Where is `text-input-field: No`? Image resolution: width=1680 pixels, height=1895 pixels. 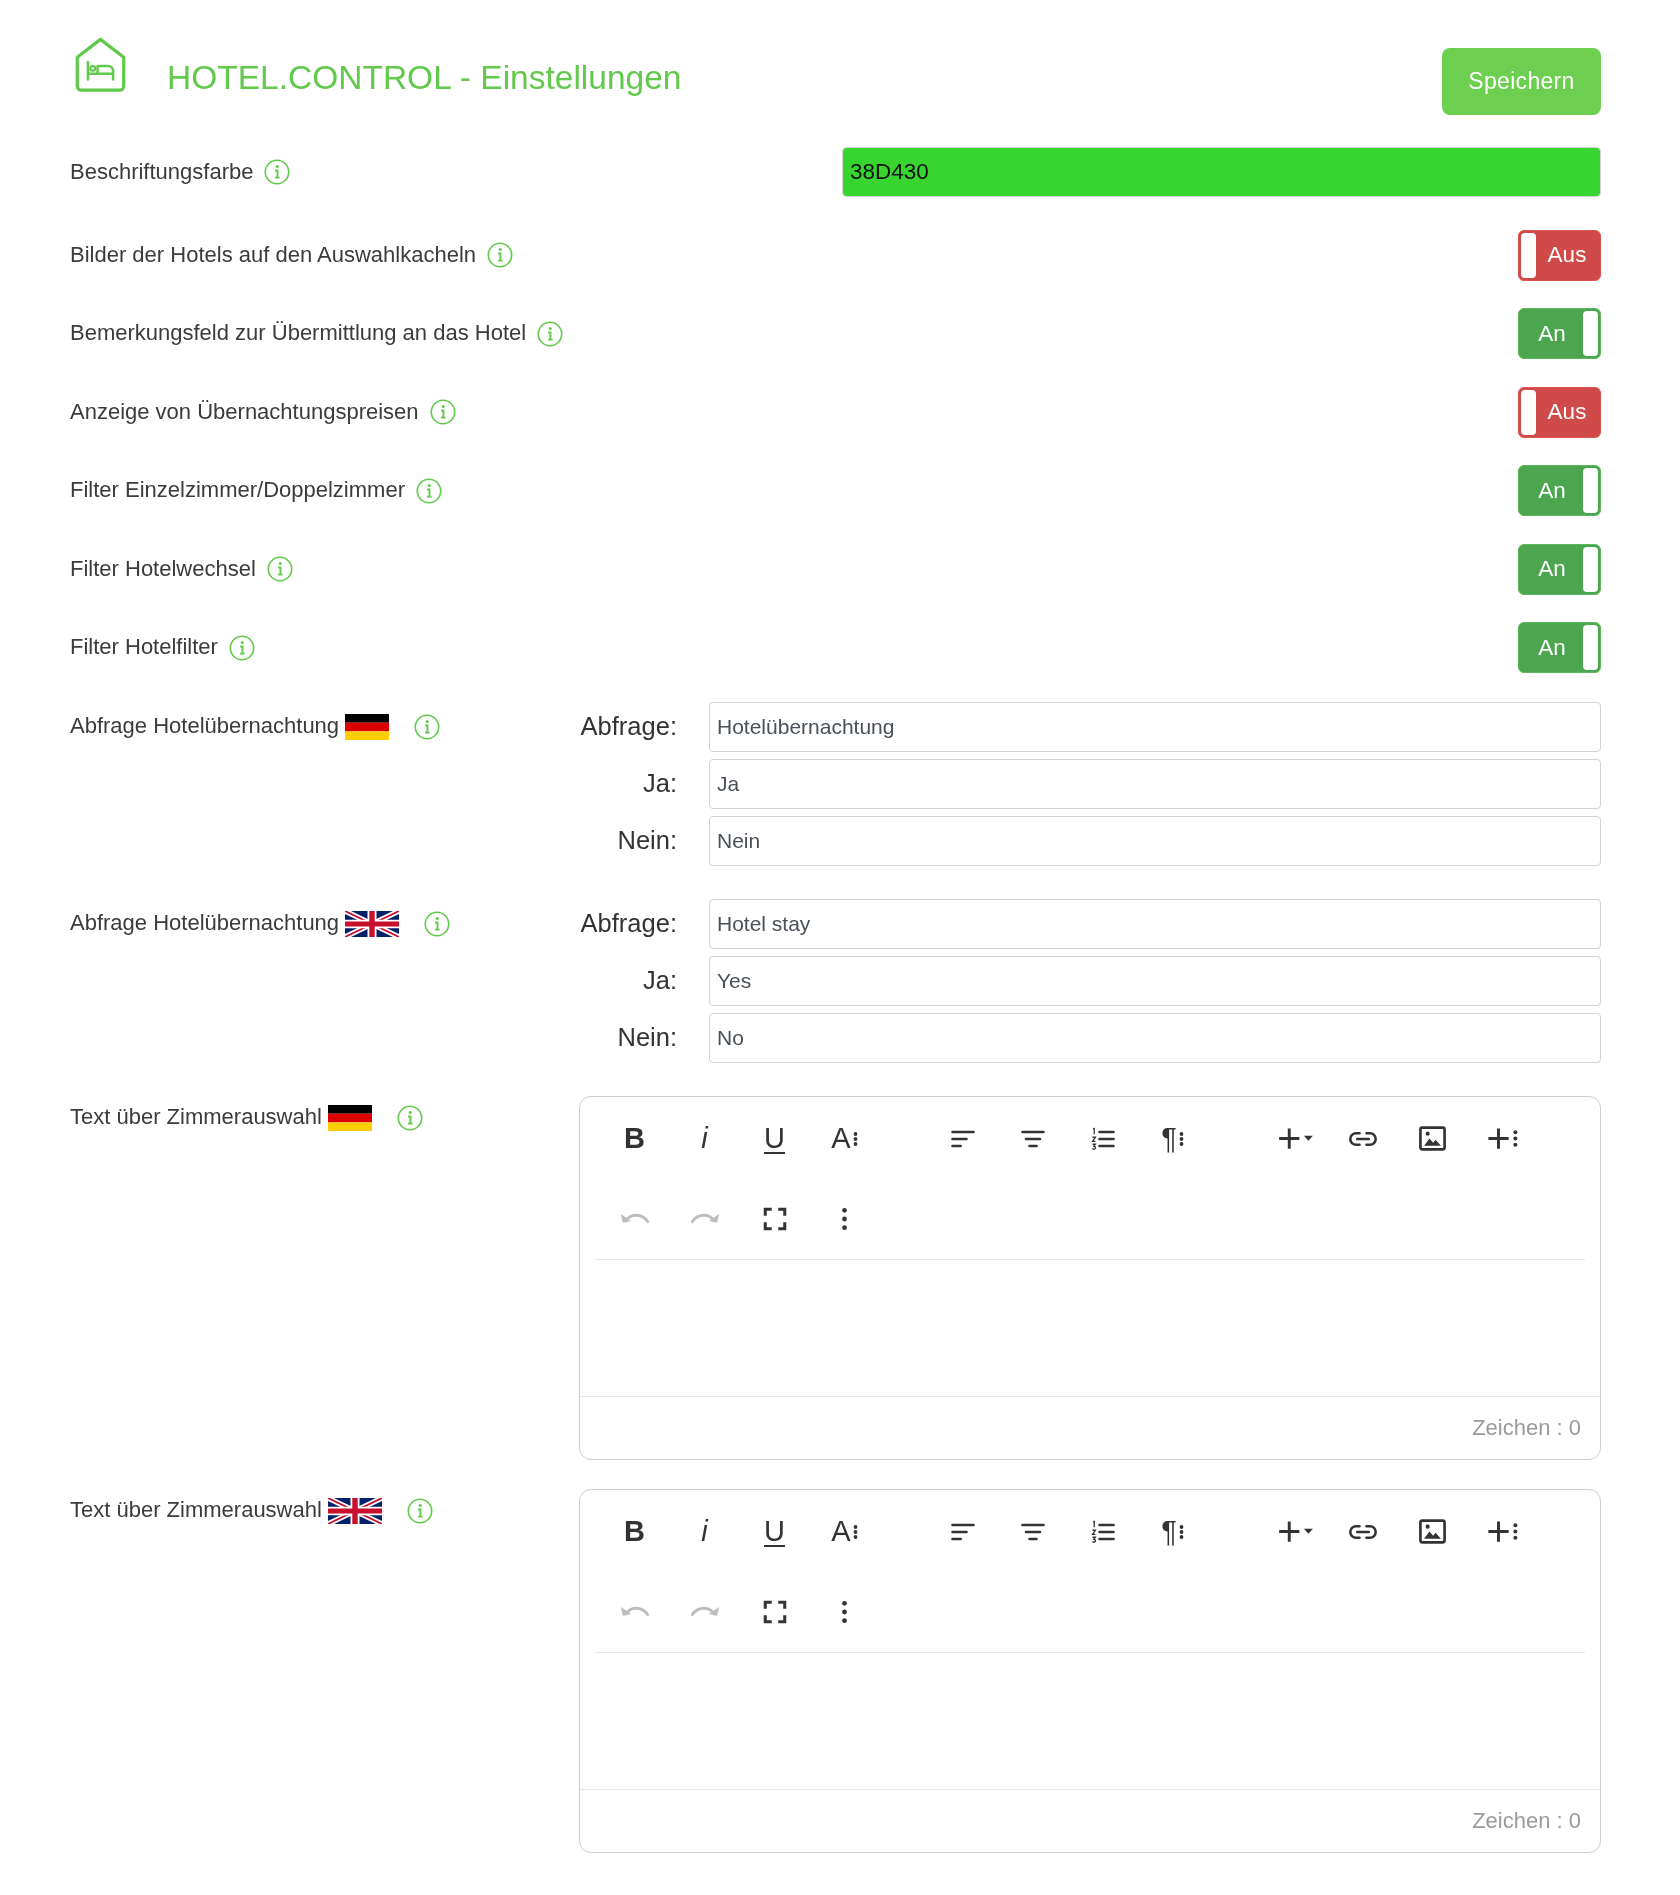 text-input-field: No is located at coordinates (1155, 1037).